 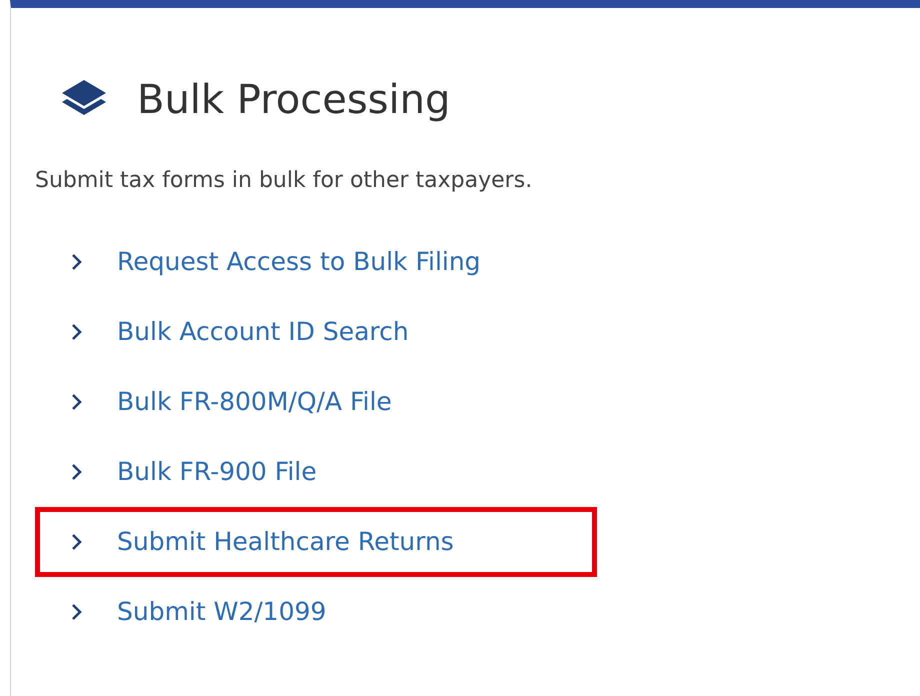 What do you see at coordinates (284, 181) in the screenshot?
I see `description: Submit tax forms in bulk for other taxpayers.` at bounding box center [284, 181].